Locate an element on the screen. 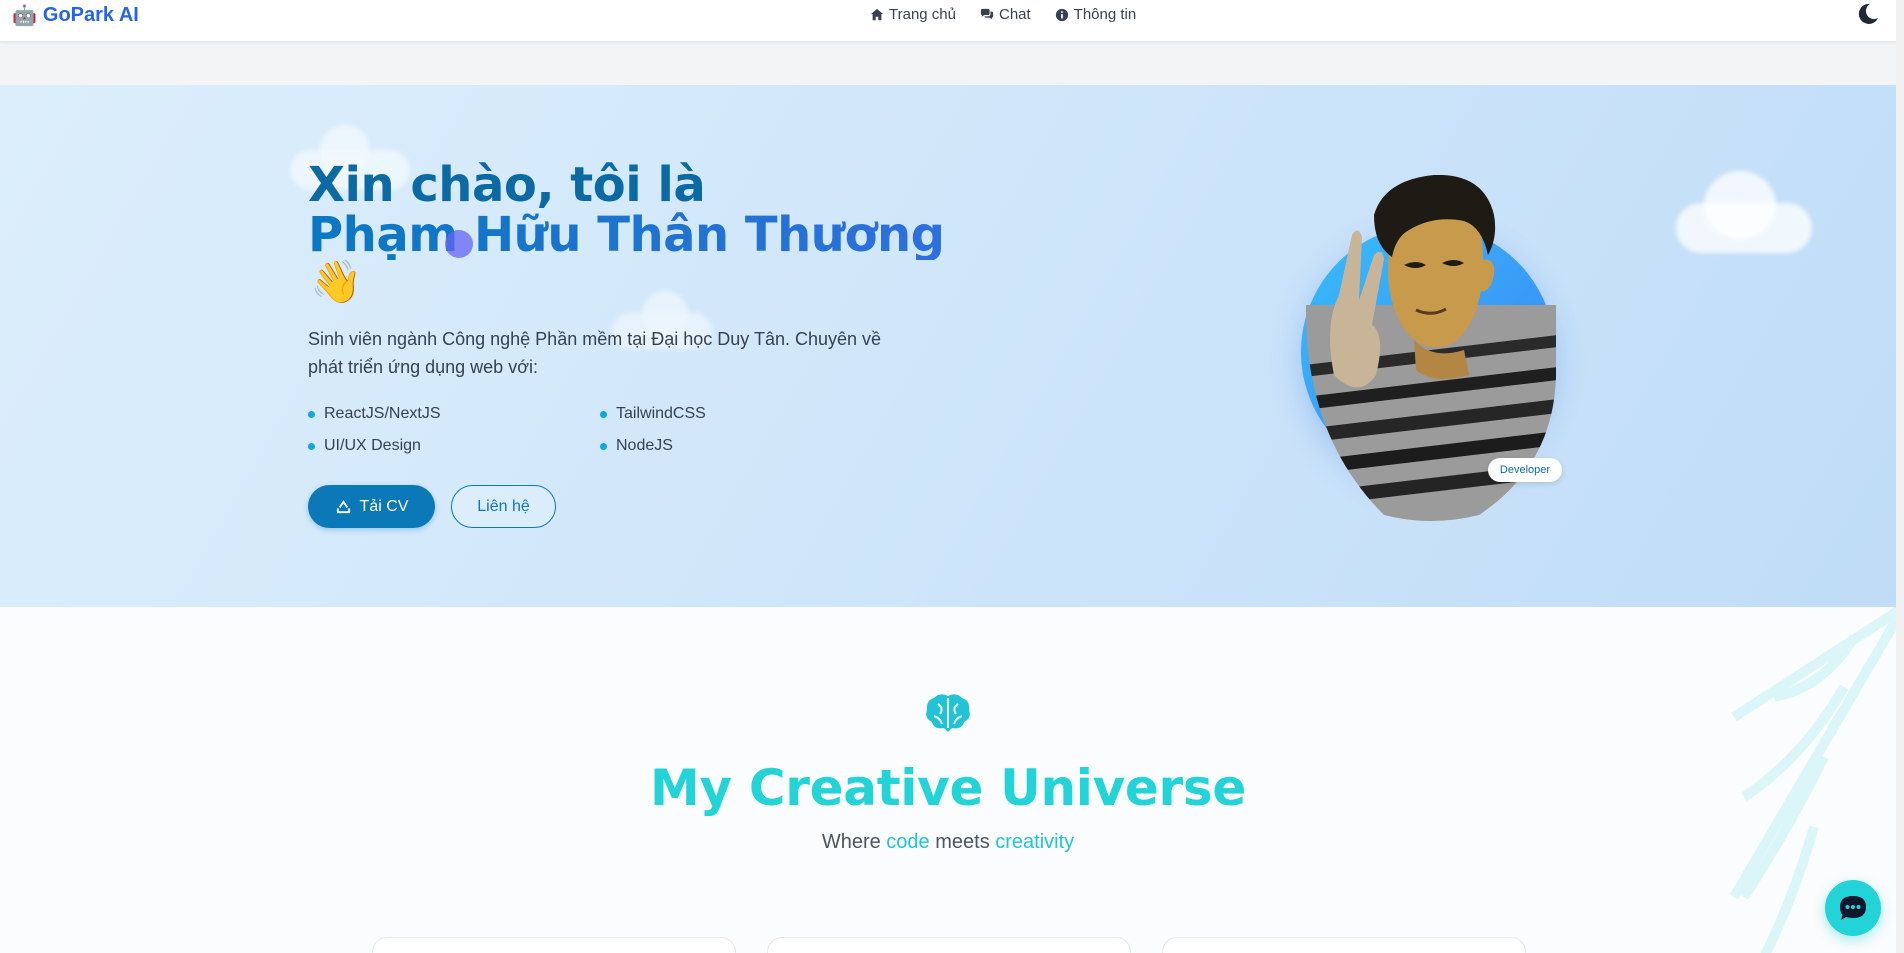 The height and width of the screenshot is (953, 1904). download-icon is located at coordinates (343, 507).